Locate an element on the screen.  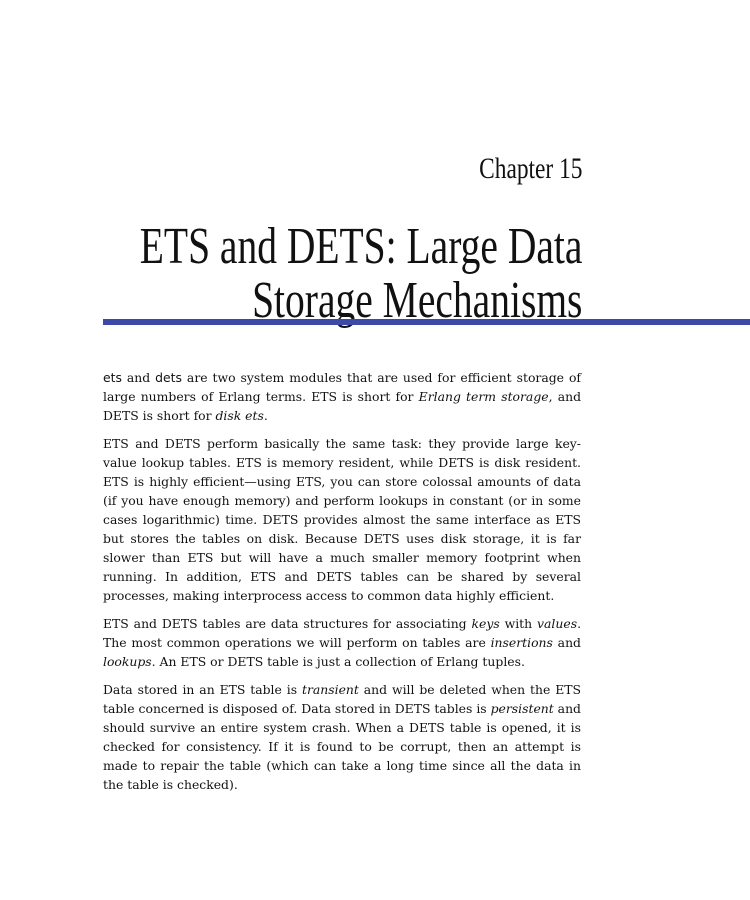
emphasis: lookups is located at coordinates (127, 661).